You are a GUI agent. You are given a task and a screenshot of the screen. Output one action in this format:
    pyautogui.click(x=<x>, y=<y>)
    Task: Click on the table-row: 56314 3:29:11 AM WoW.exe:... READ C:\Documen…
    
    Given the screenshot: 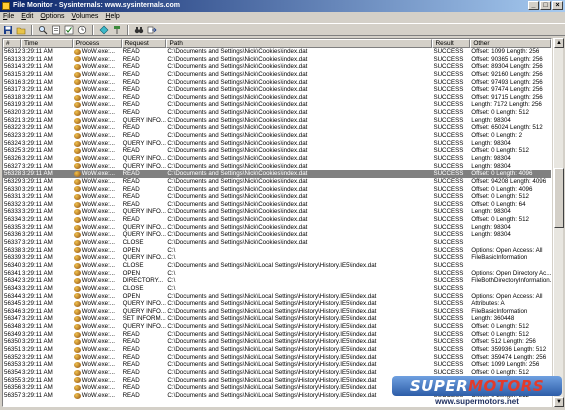 What is the action you would take?
    pyautogui.click(x=277, y=67)
    